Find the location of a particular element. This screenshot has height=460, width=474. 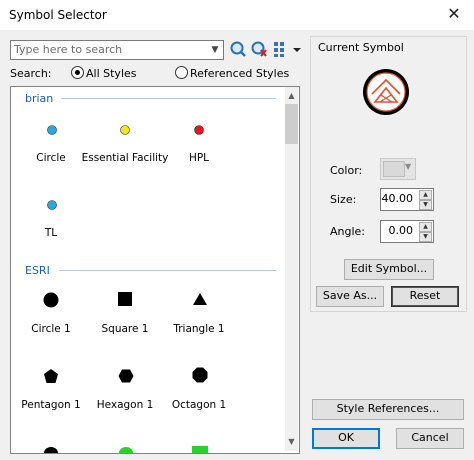

symbol-item: Triangle 1 is located at coordinates (204, 313).